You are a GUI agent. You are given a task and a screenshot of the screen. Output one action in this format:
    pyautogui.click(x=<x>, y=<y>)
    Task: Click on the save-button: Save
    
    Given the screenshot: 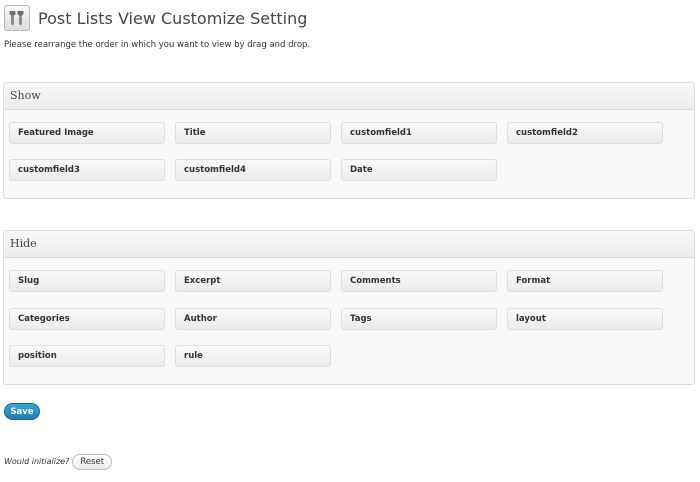 What is the action you would take?
    pyautogui.click(x=22, y=411)
    